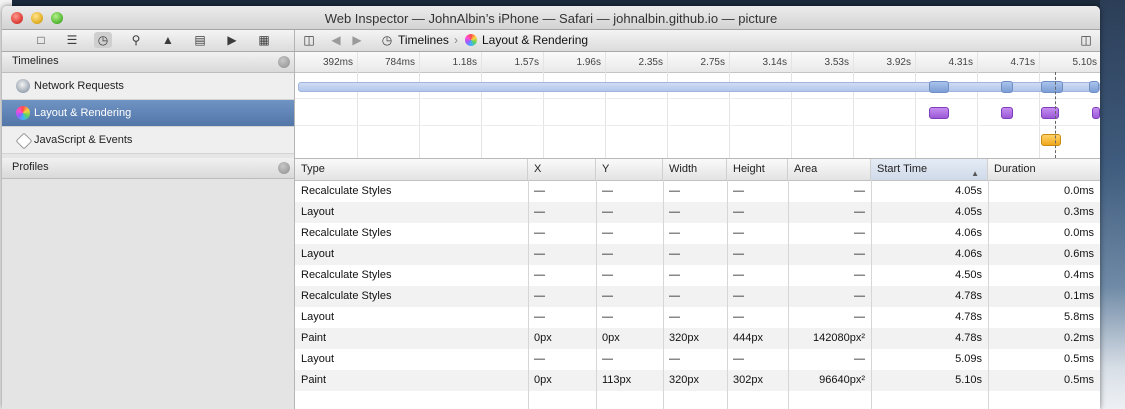  I want to click on cell-height: 302px, so click(748, 380).